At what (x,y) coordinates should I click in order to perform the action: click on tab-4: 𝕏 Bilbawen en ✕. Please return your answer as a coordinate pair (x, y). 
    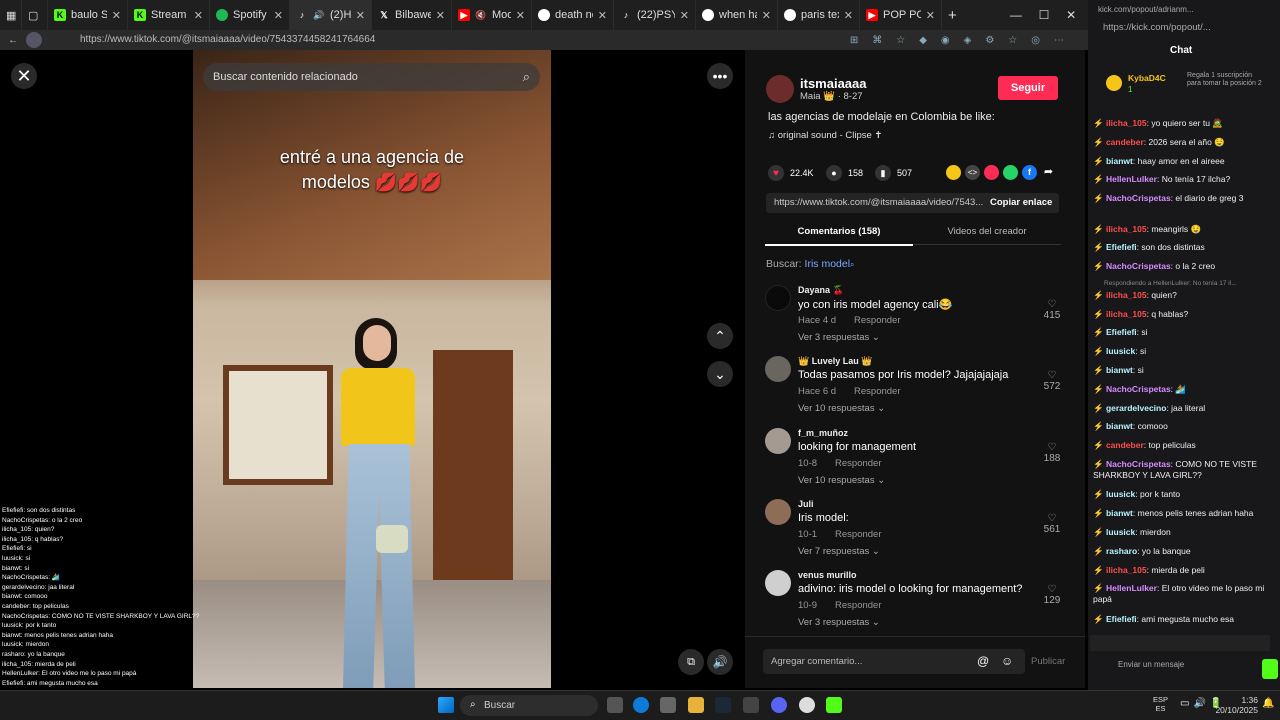
    Looking at the image, I should click on (412, 15).